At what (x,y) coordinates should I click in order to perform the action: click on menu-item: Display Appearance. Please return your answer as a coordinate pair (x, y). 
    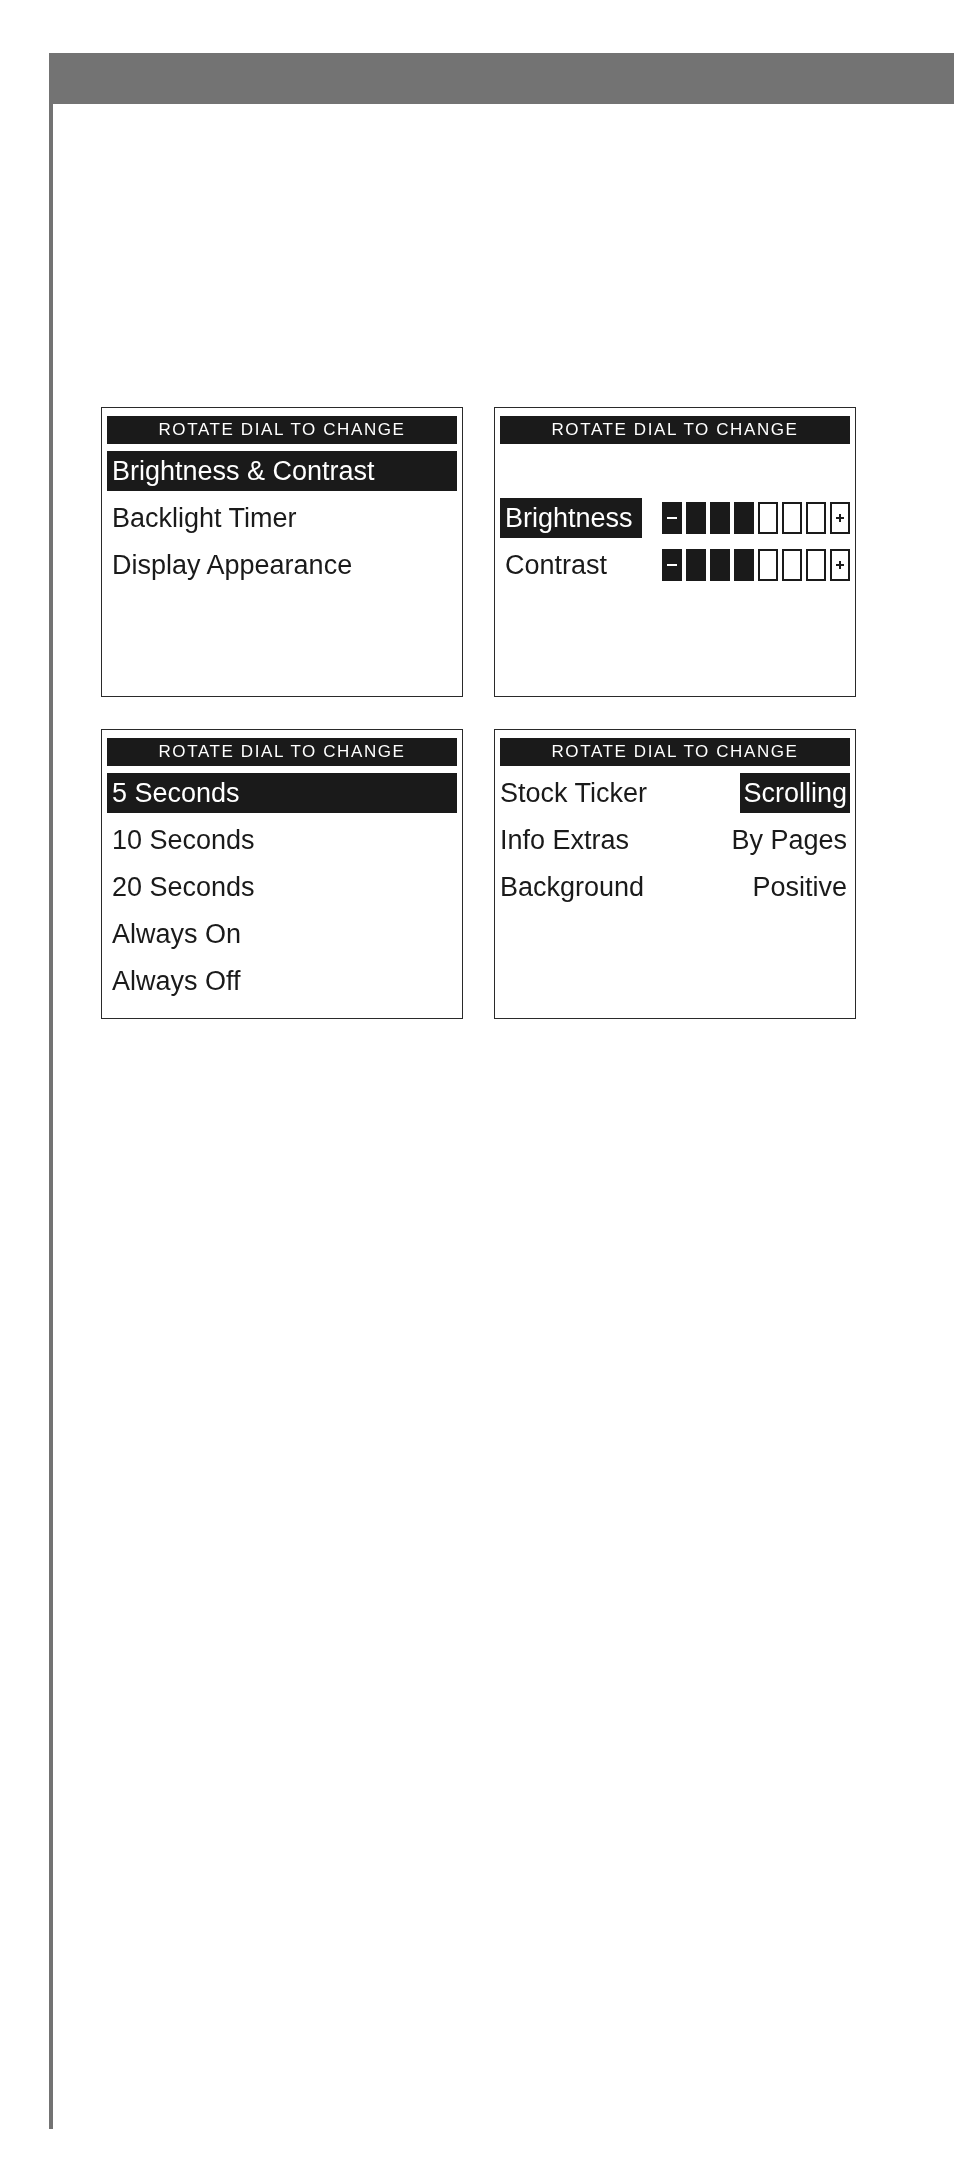
    Looking at the image, I should click on (282, 565).